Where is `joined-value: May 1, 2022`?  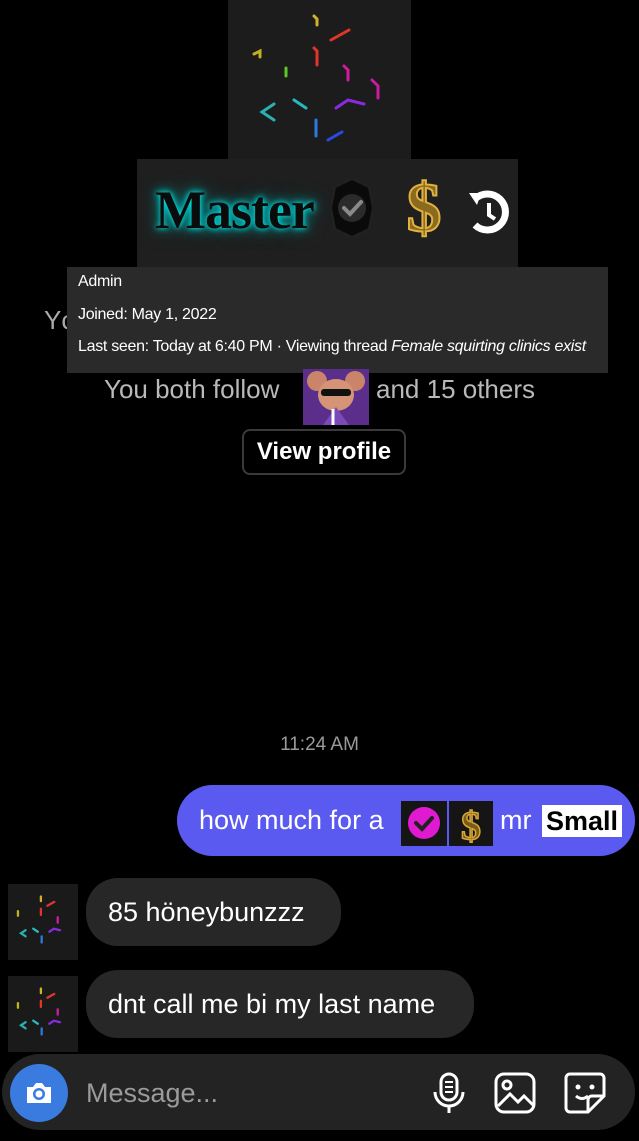
joined-value: May 1, 2022 is located at coordinates (174, 314).